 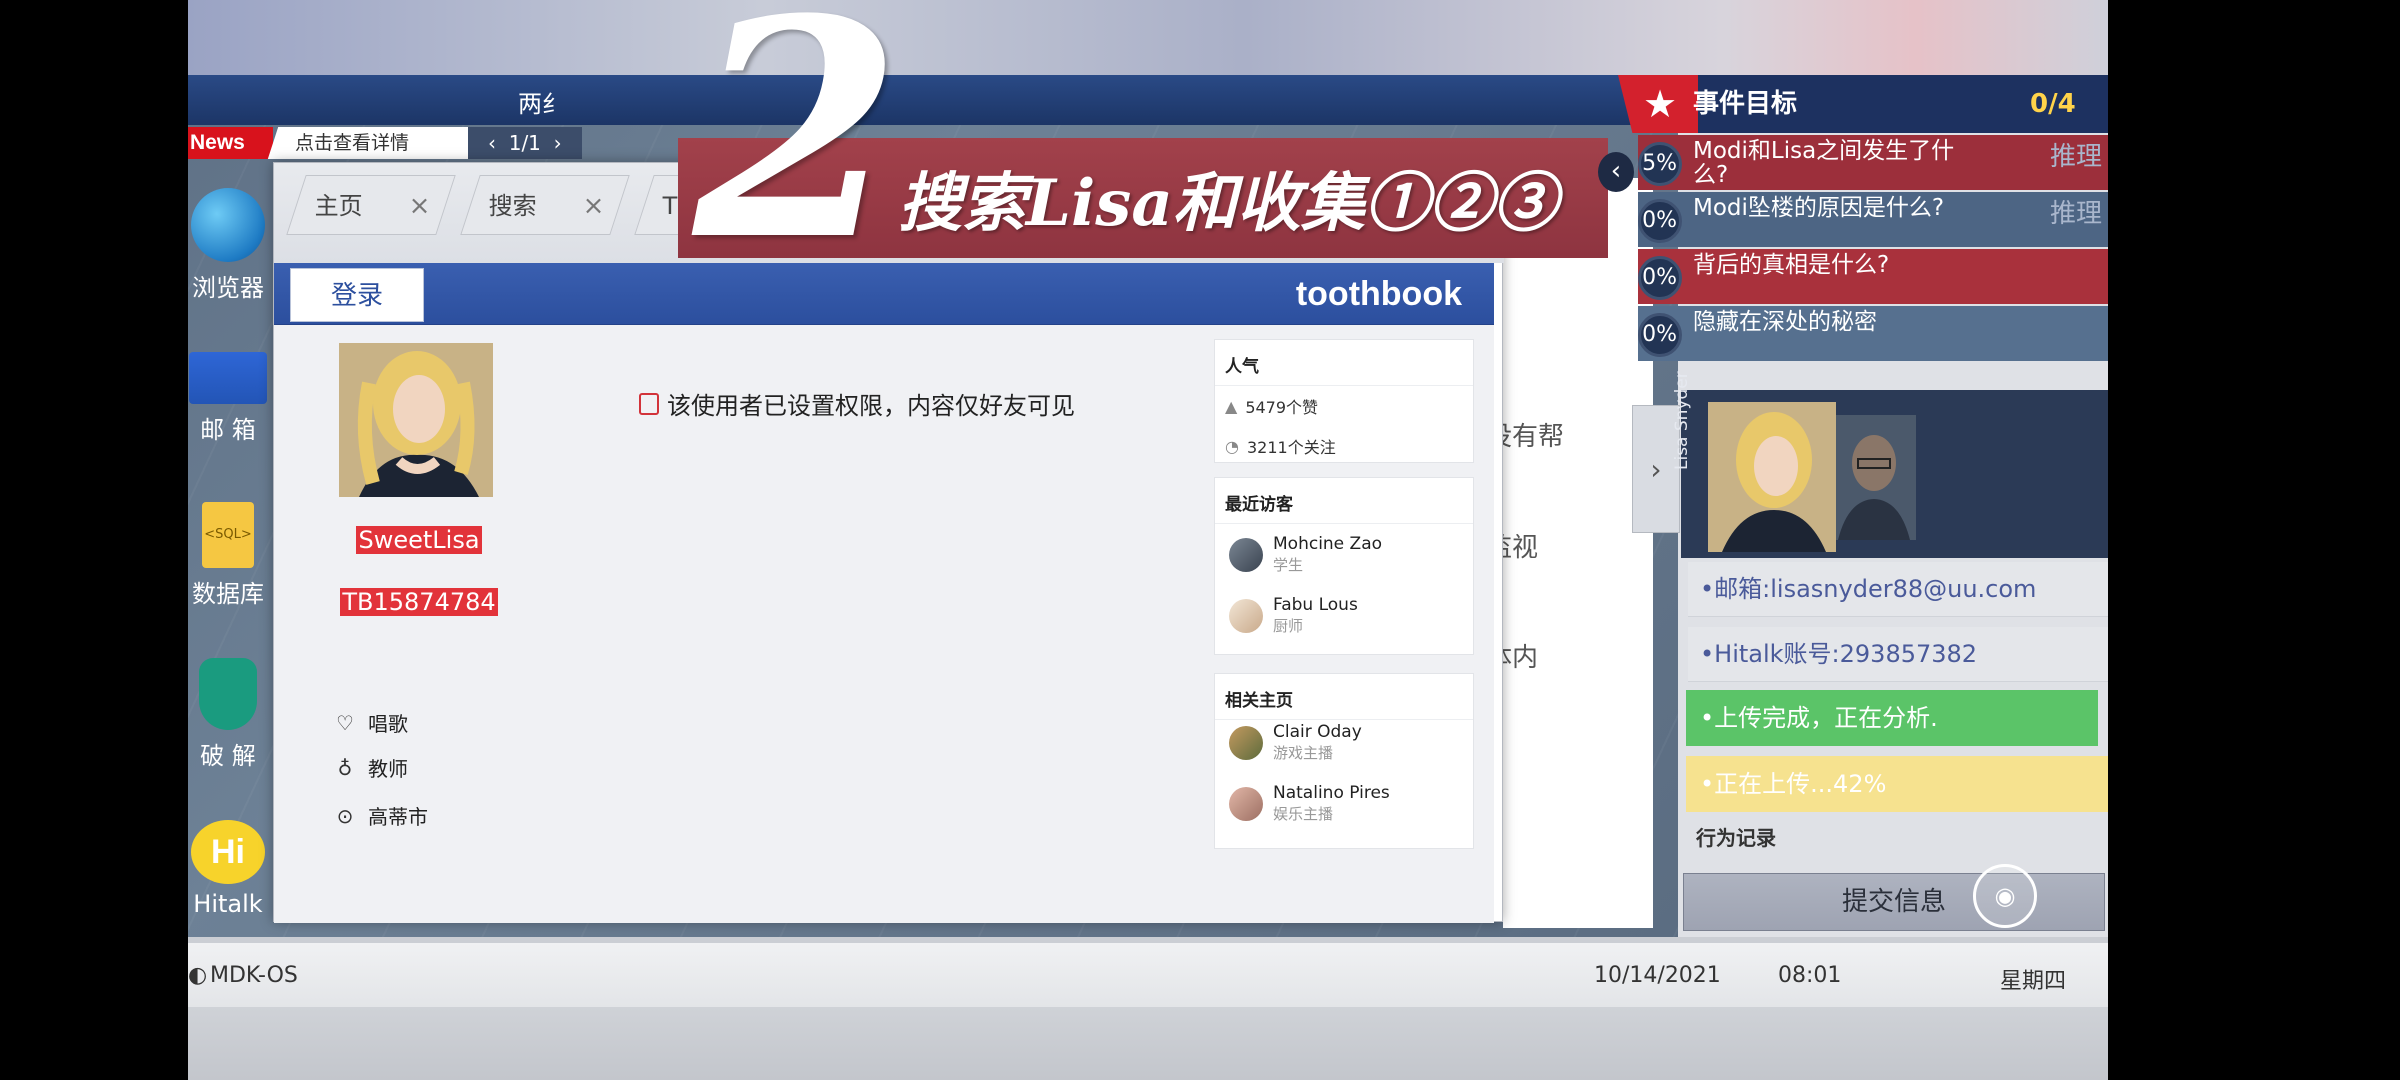 I want to click on suspect-name: Lisa Snyder, so click(x=1682, y=420).